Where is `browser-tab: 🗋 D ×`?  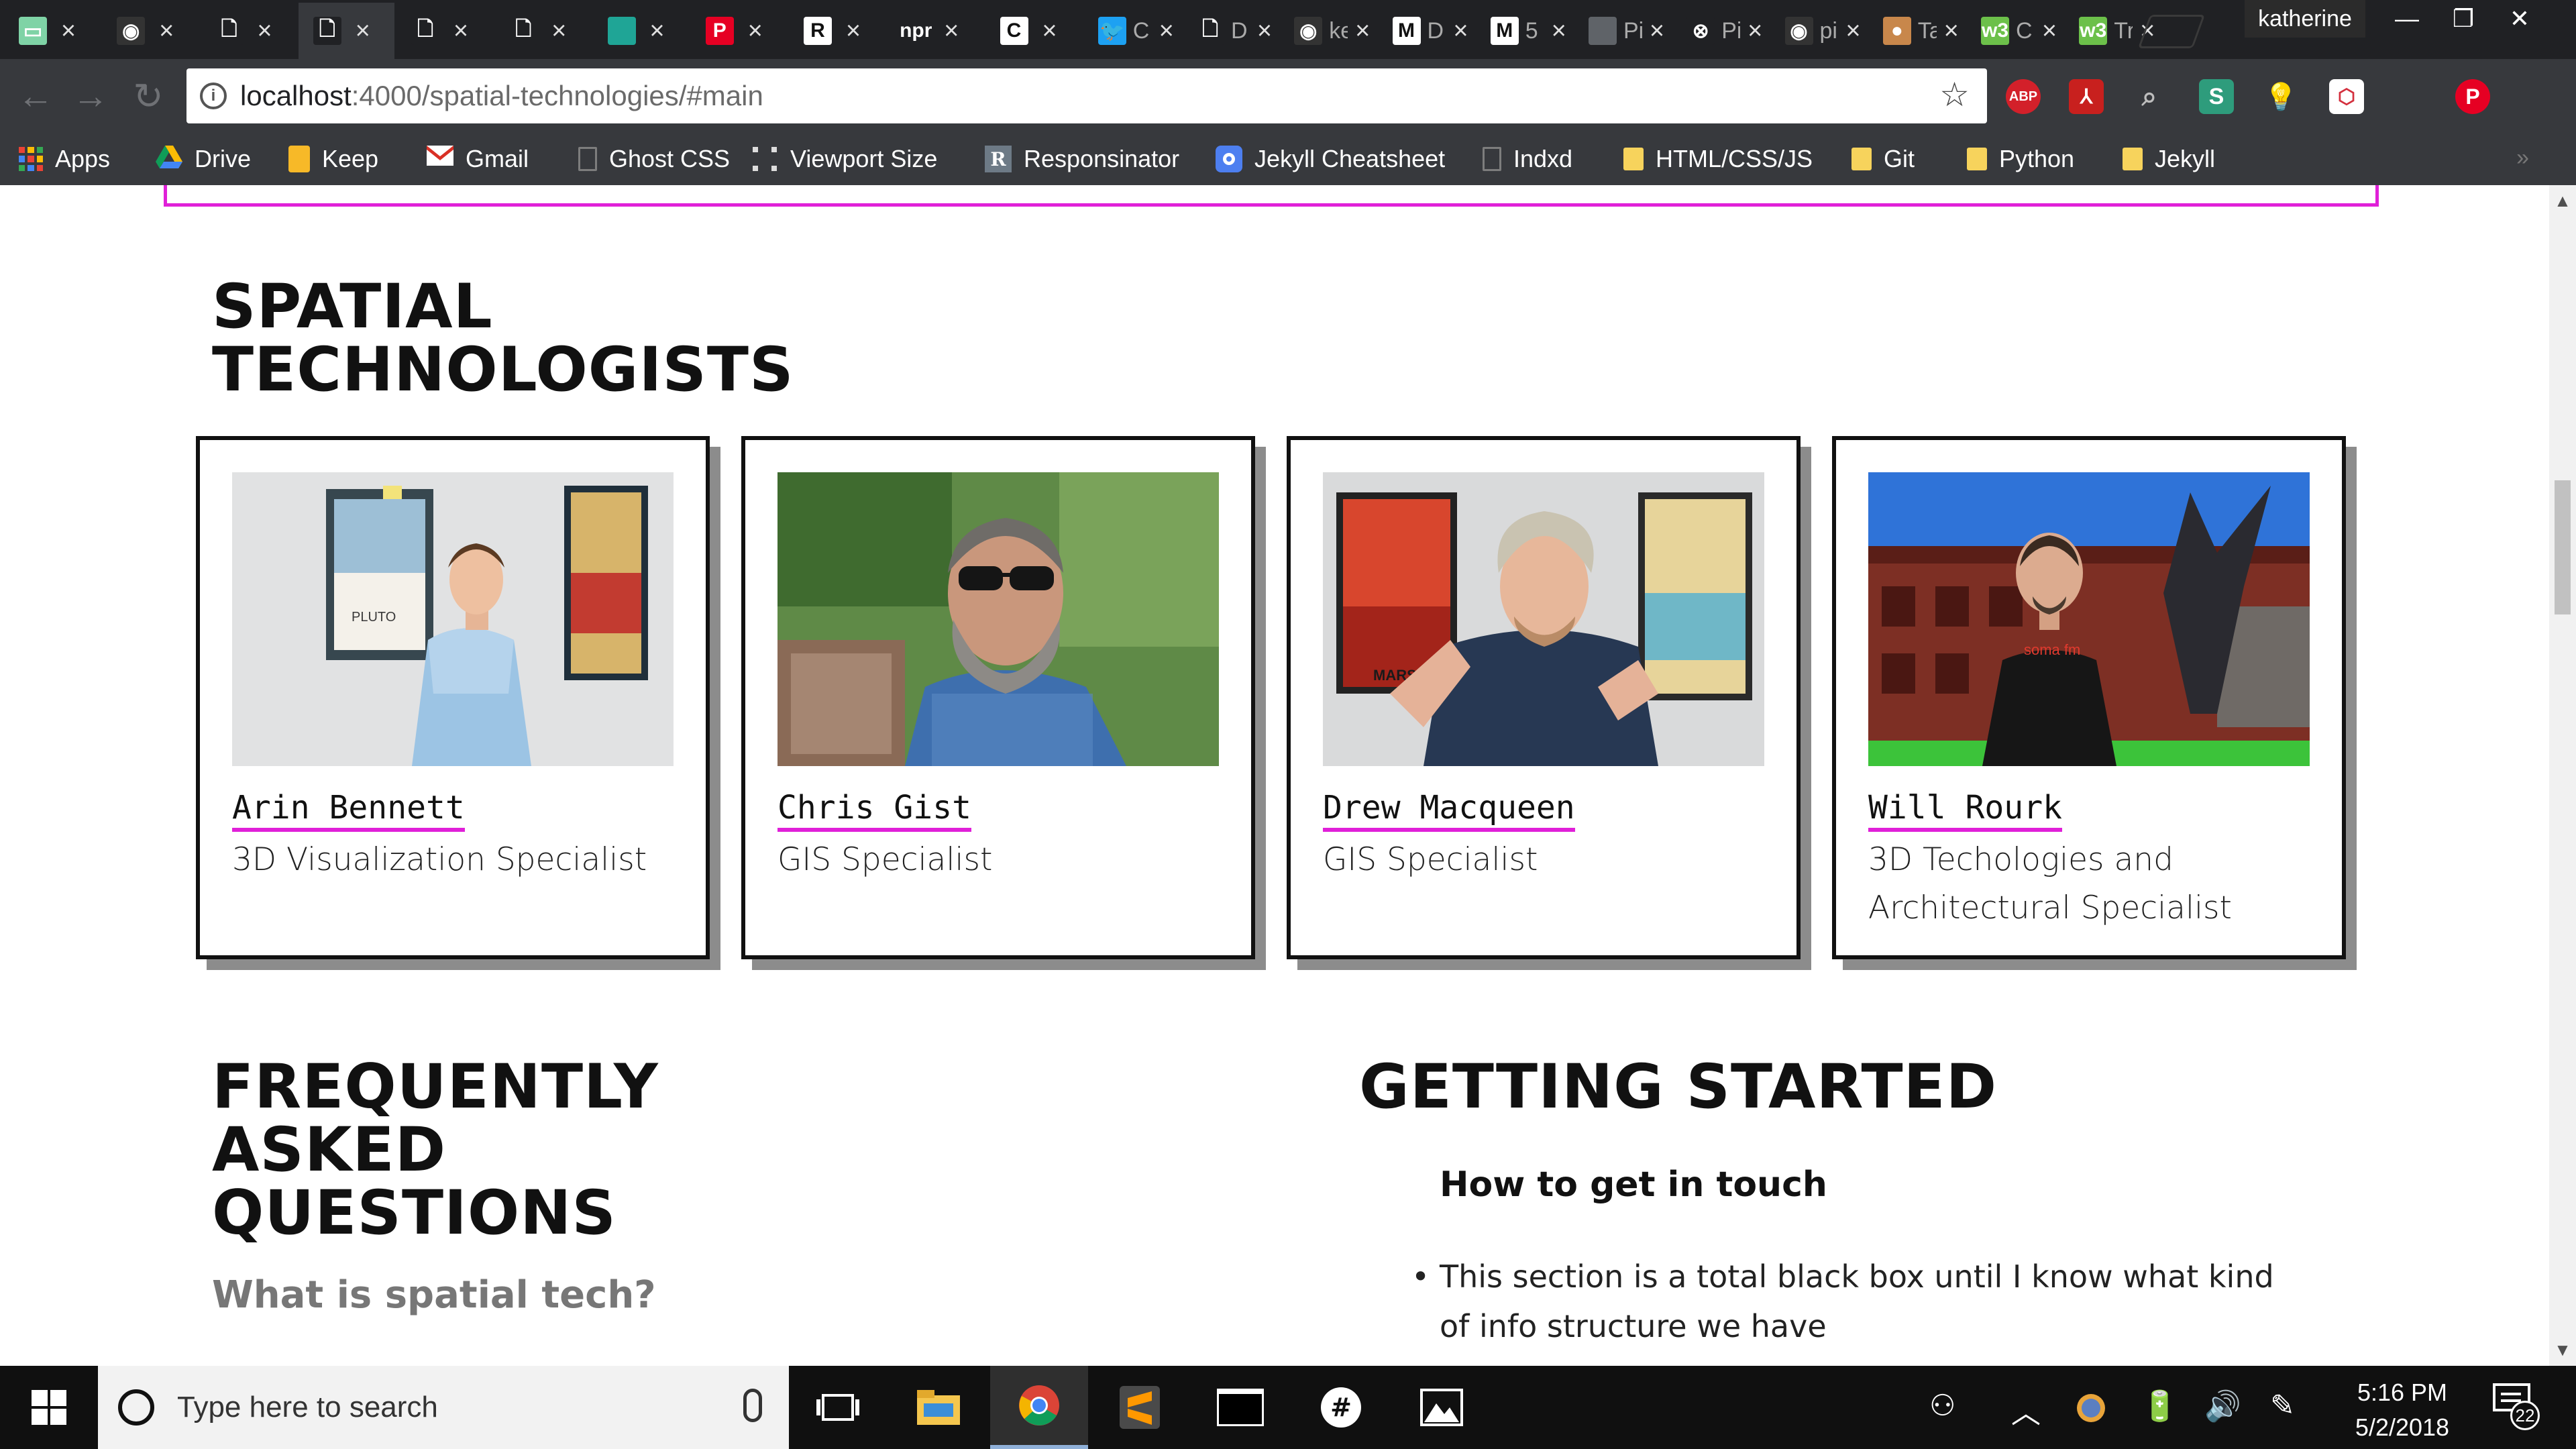 browser-tab: 🗋 D × is located at coordinates (1229, 31).